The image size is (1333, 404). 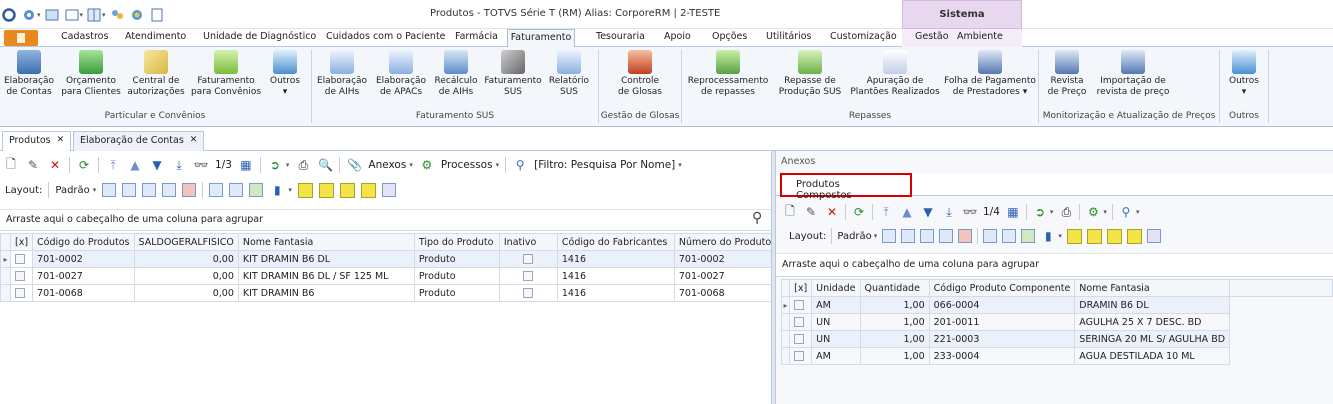 I want to click on window-icon, so click(x=52, y=15).